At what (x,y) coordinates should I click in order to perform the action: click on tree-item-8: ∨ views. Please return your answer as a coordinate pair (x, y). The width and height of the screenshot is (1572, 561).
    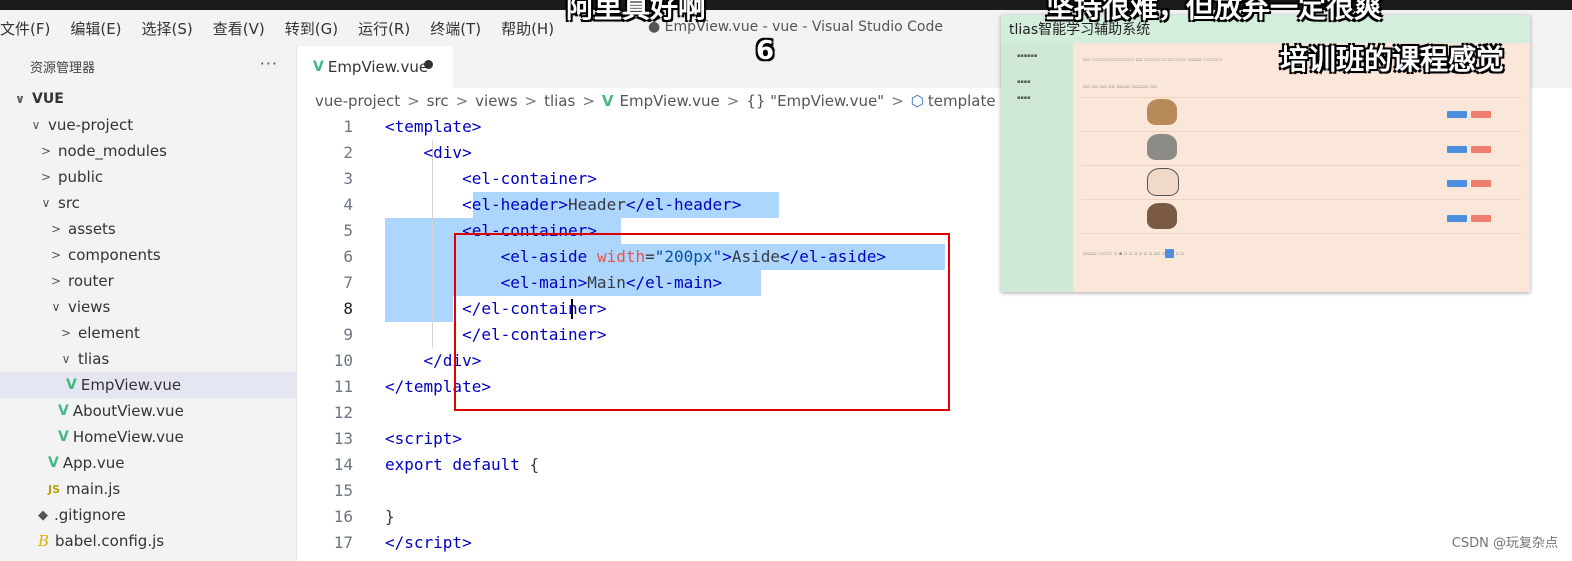
    Looking at the image, I should click on (148, 307).